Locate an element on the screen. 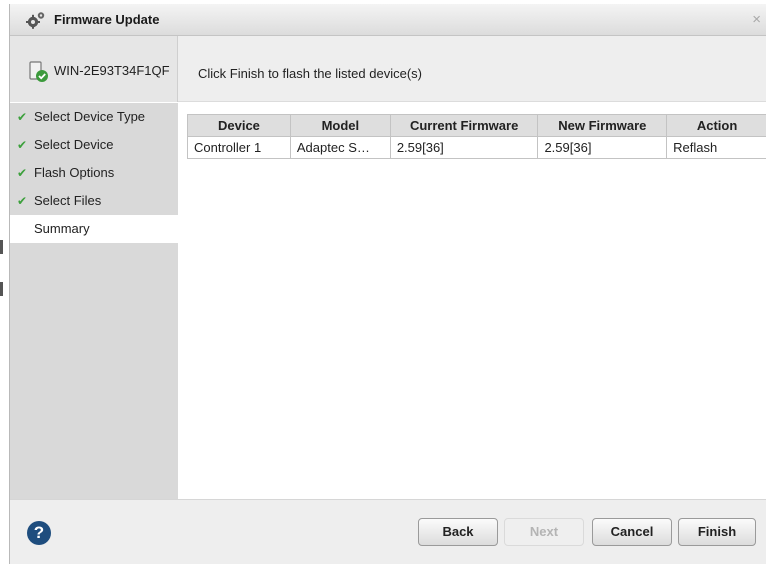 This screenshot has width=766, height=564. cell-device: Controller 1 is located at coordinates (239, 147).